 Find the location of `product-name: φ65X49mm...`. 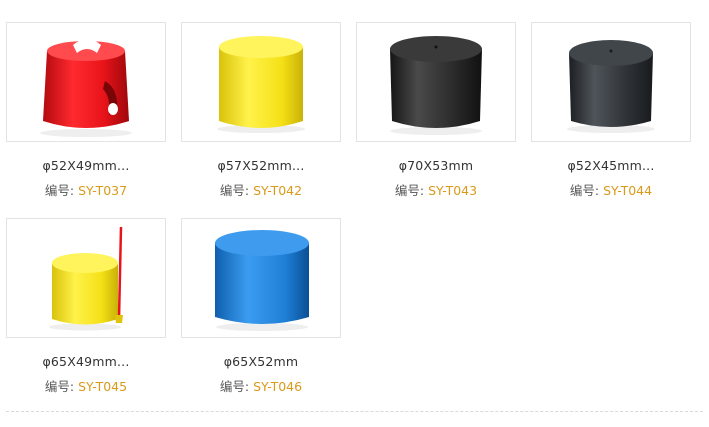

product-name: φ65X49mm... is located at coordinates (86, 361).